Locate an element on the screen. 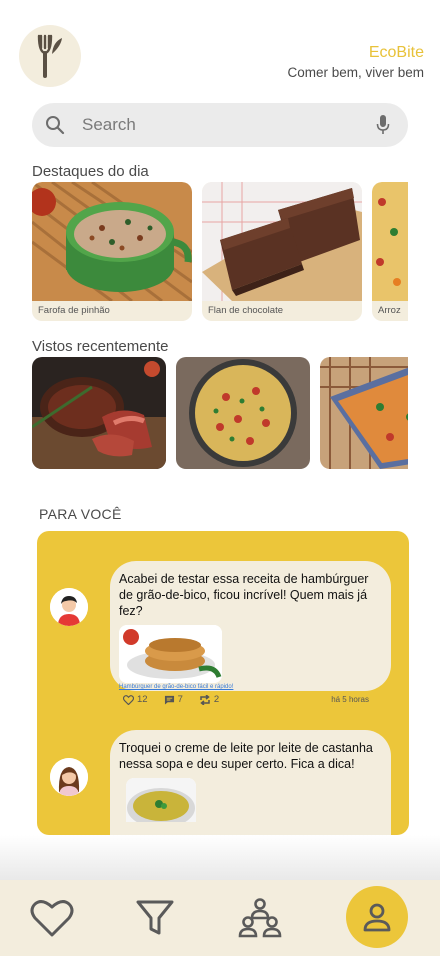 The width and height of the screenshot is (440, 956). highlights-carousel: Farofa de pinhão Flan de chocolate Arroz is located at coordinates (220, 251).